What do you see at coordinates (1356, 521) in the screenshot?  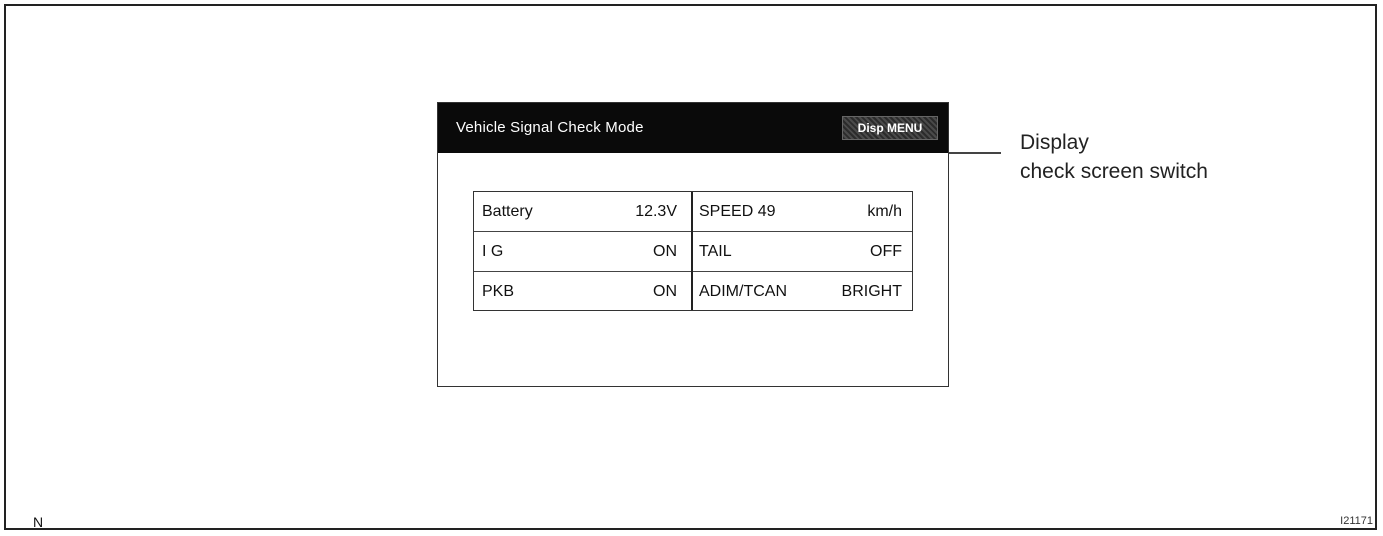 I see `figure-id: I21171` at bounding box center [1356, 521].